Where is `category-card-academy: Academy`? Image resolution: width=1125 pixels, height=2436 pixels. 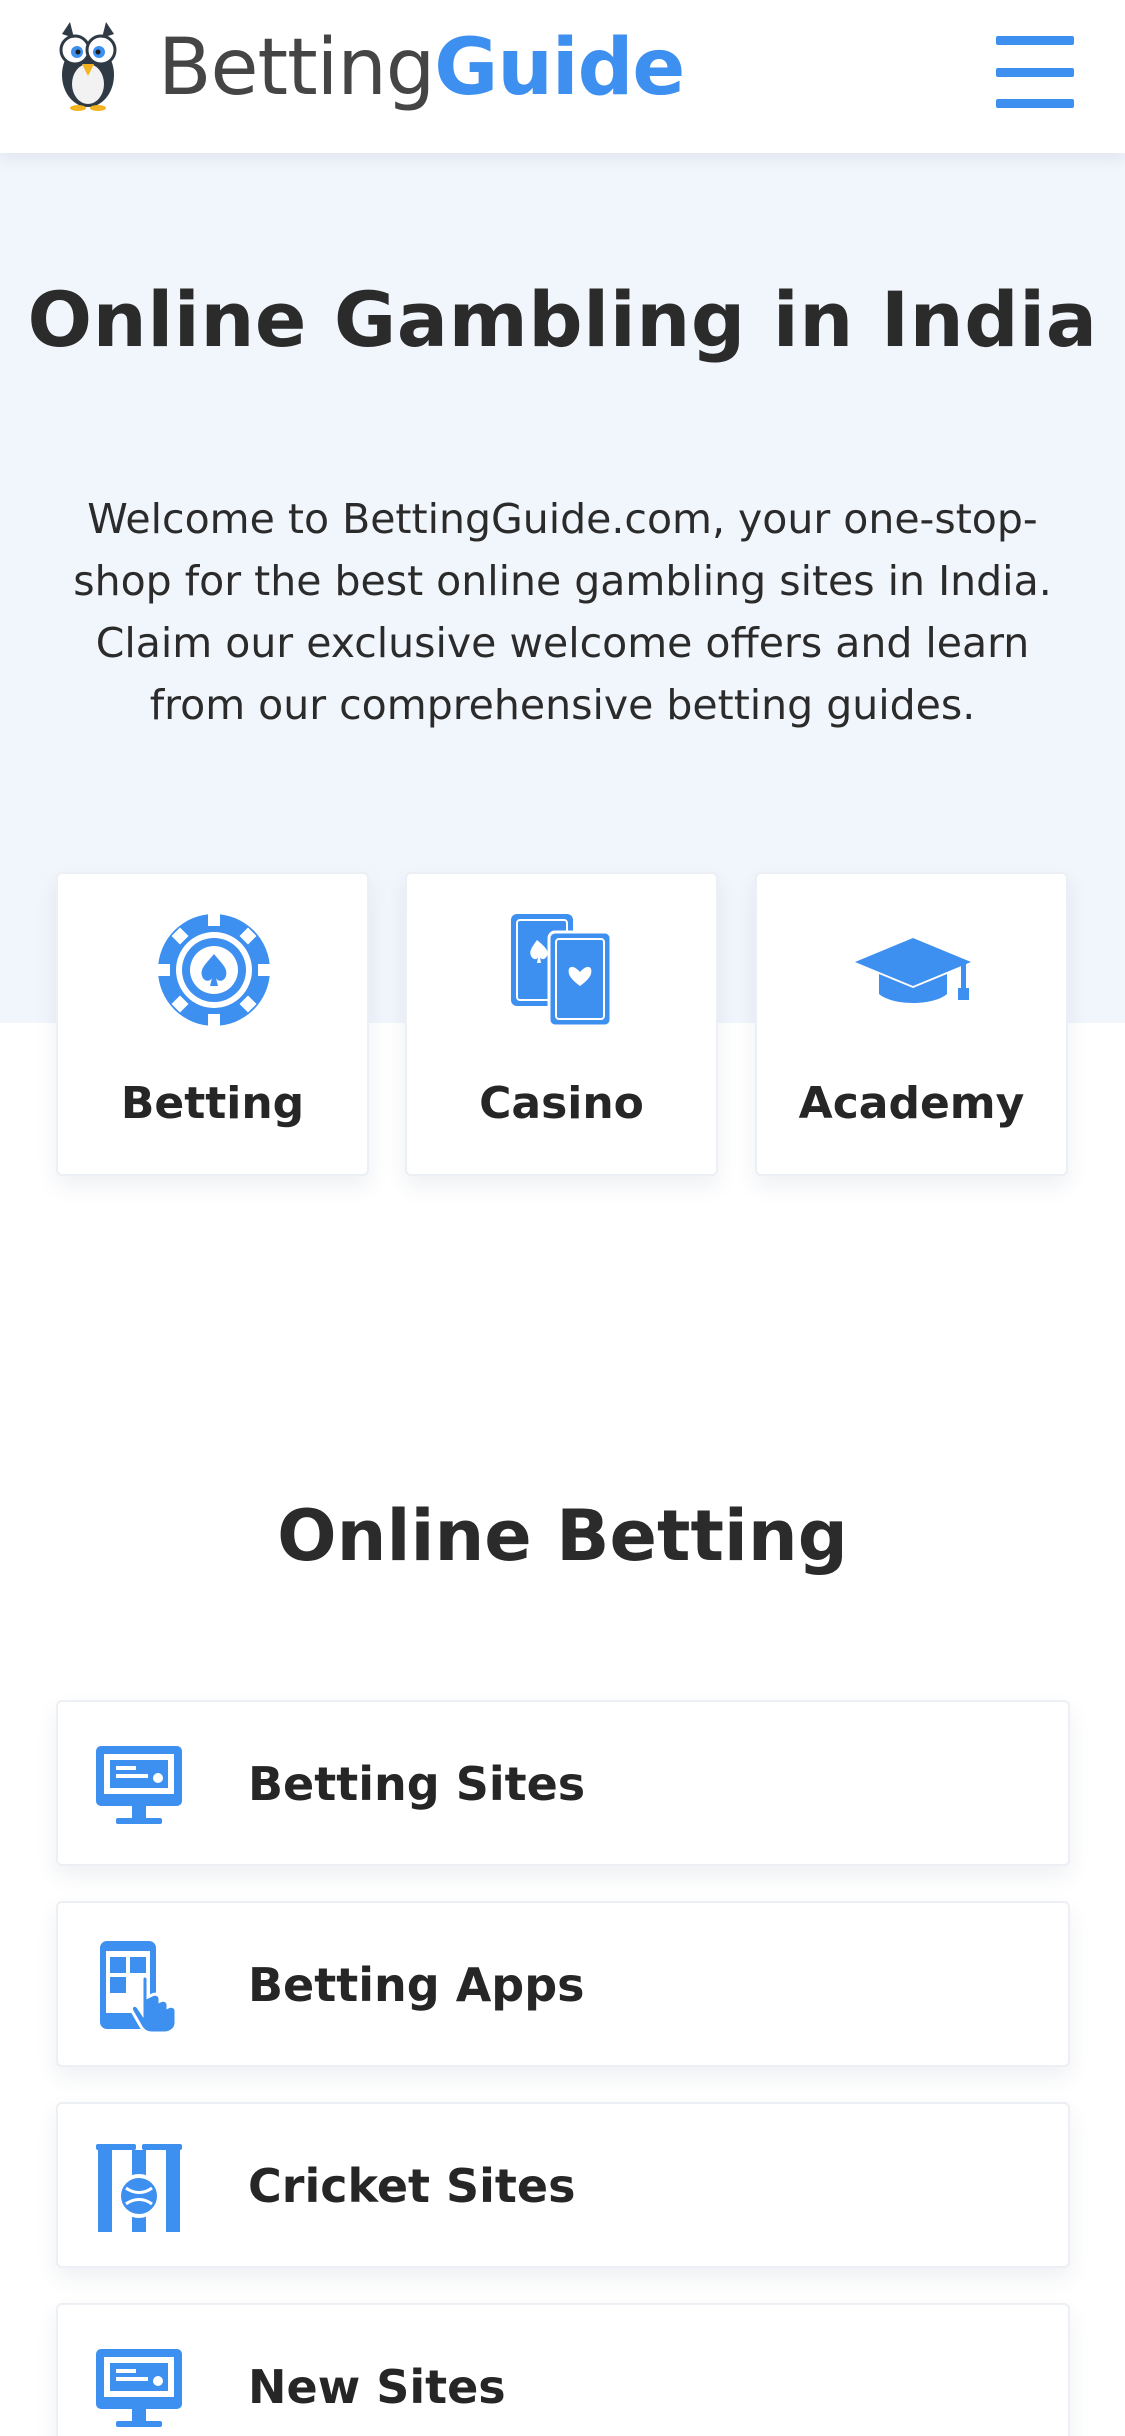
category-card-academy: Academy is located at coordinates (911, 1024).